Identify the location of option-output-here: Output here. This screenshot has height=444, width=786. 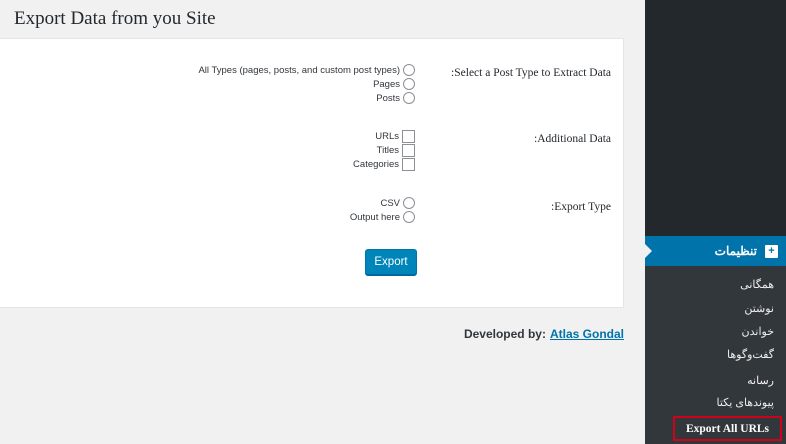
(382, 217).